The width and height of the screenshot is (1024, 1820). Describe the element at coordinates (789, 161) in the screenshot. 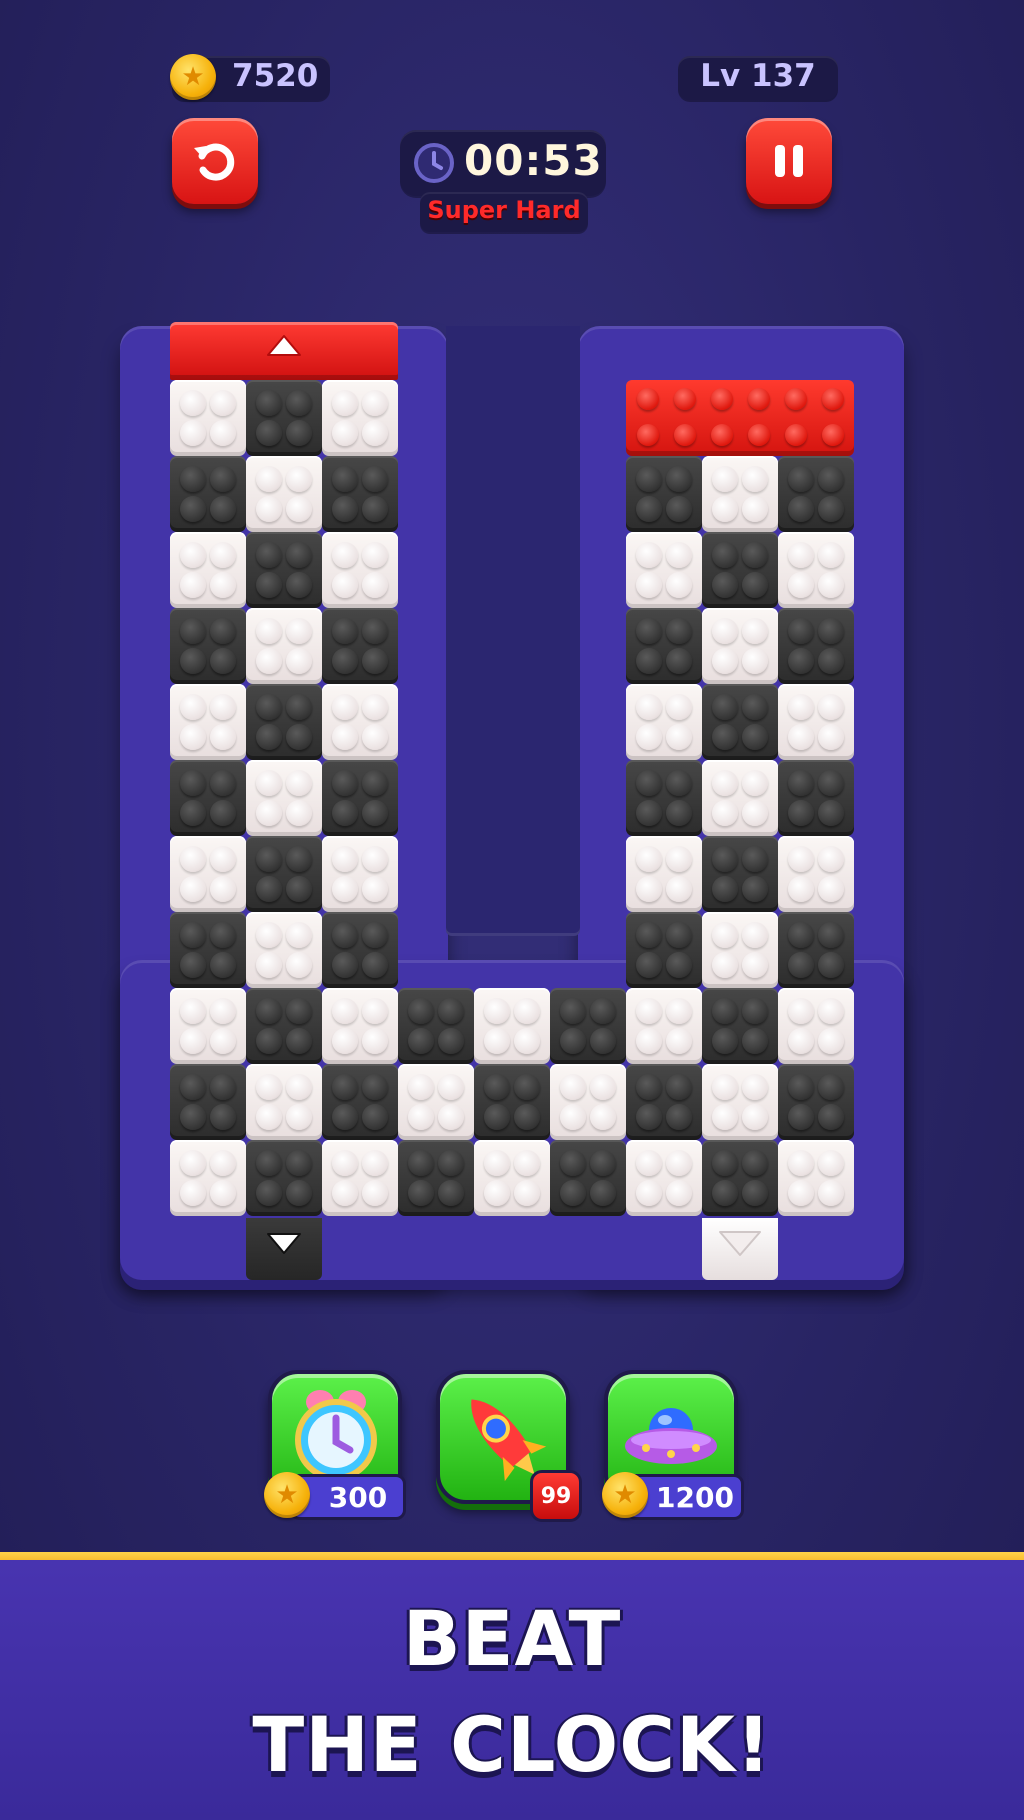

I see `pause-button` at that location.